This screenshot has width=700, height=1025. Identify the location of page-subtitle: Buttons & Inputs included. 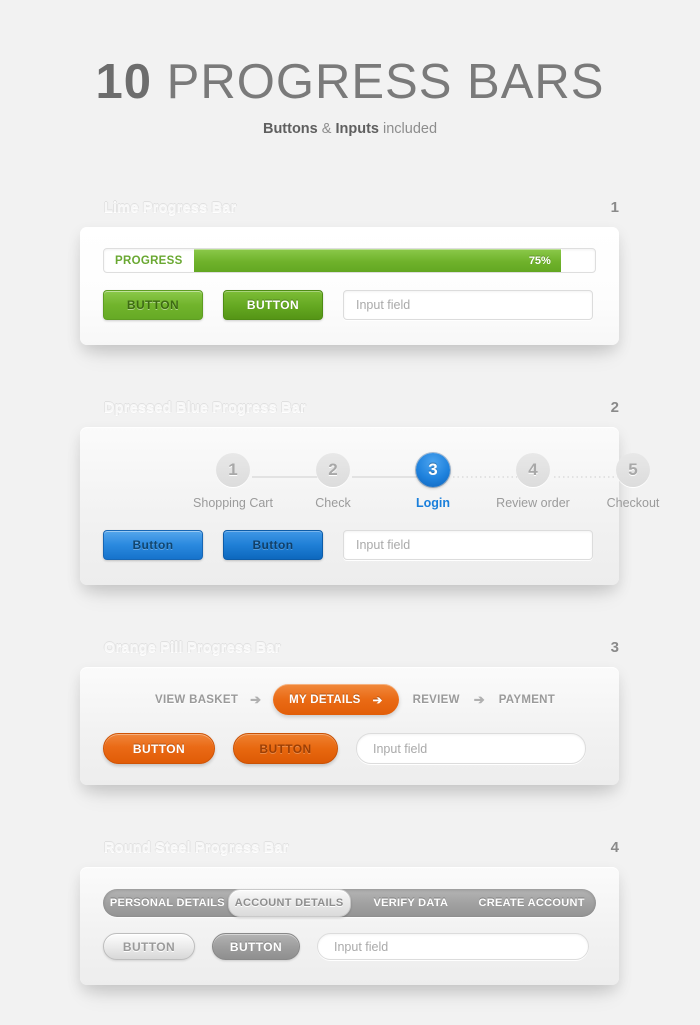
(350, 129).